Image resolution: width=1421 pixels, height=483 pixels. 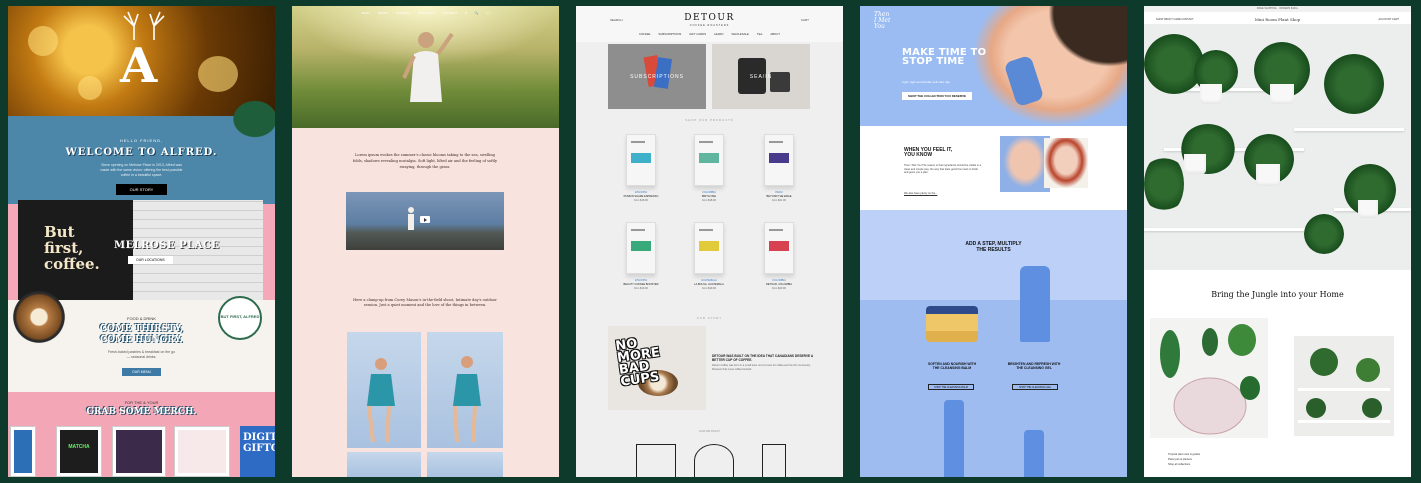 What do you see at coordinates (805, 20) in the screenshot?
I see `cart-link: CART` at bounding box center [805, 20].